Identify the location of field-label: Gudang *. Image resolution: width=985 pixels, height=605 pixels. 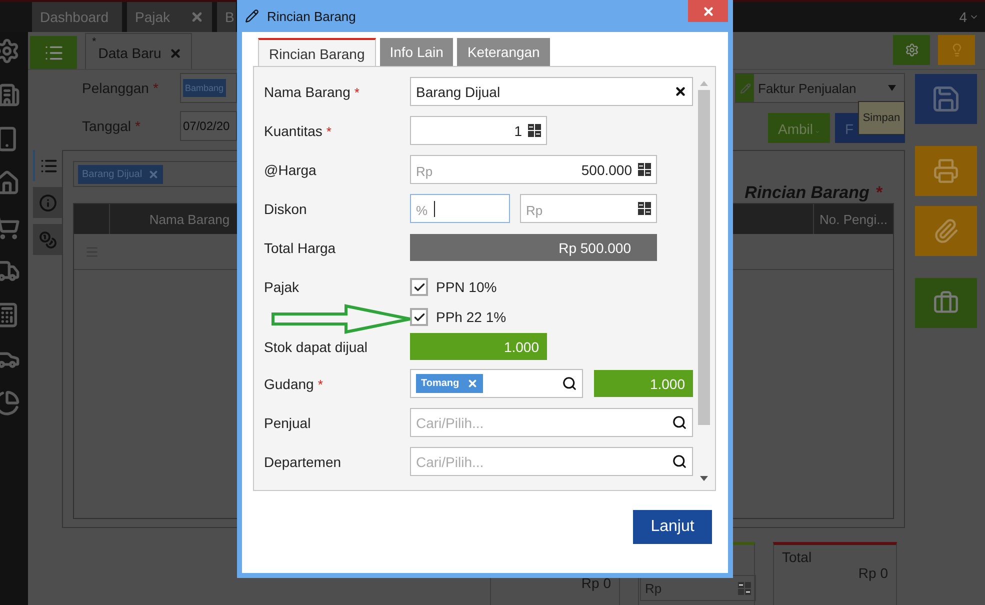
(294, 384).